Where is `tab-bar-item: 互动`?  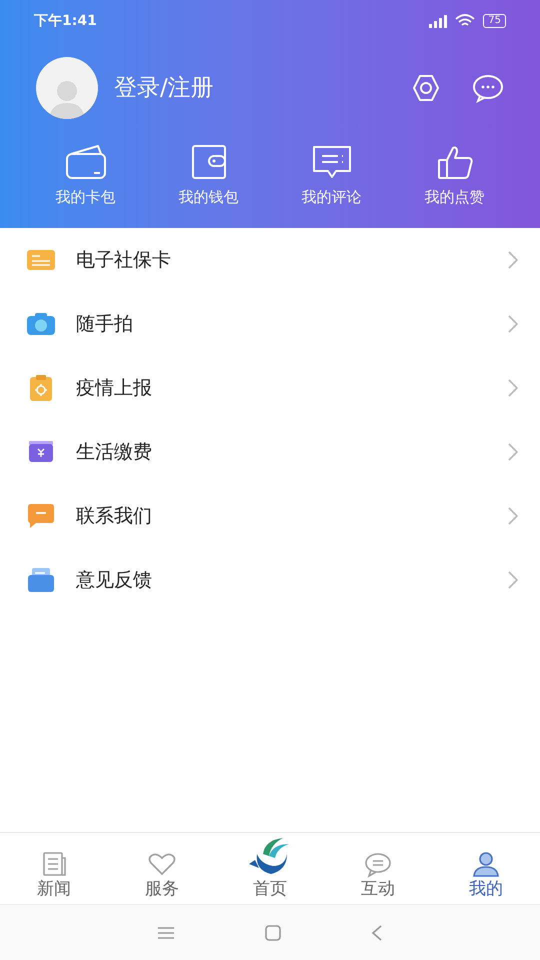 tab-bar-item: 互动 is located at coordinates (378, 868).